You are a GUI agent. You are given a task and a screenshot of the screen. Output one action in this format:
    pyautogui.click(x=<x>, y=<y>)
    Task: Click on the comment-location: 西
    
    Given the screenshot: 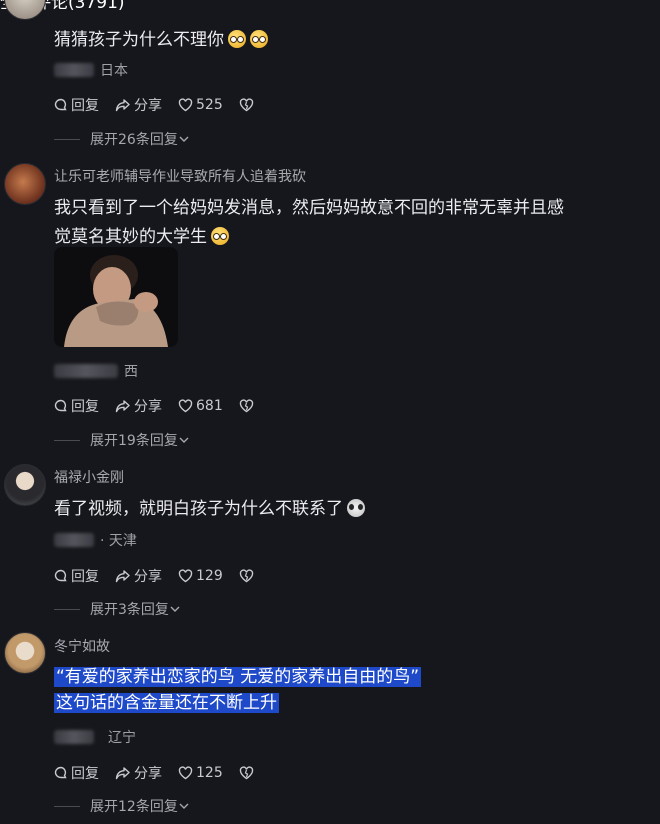 What is the action you would take?
    pyautogui.click(x=96, y=371)
    